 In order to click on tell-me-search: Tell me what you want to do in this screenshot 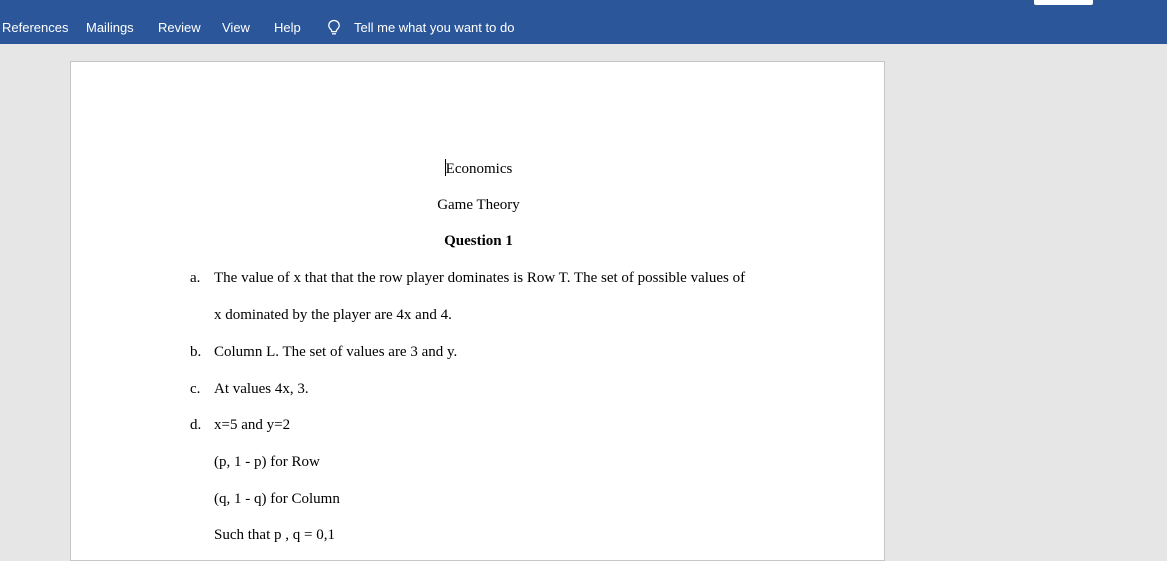, I will do `click(434, 28)`.